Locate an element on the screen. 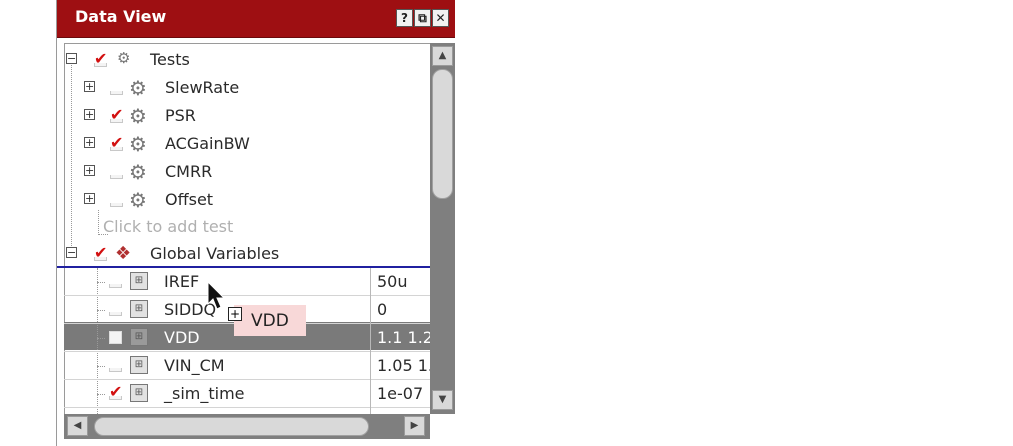 The height and width of the screenshot is (446, 1013). vertical-scroll-thumb is located at coordinates (442, 134).